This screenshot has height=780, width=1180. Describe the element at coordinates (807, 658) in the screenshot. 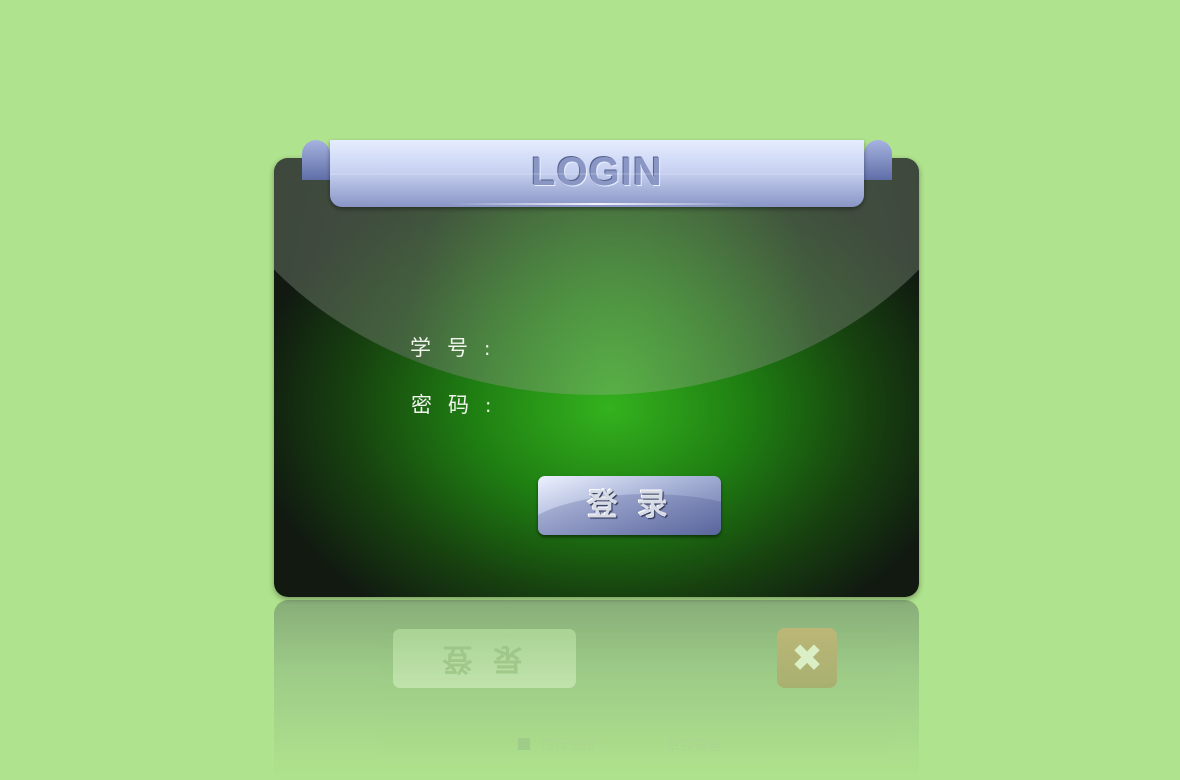

I see `close-icon-reflection: ✖` at that location.